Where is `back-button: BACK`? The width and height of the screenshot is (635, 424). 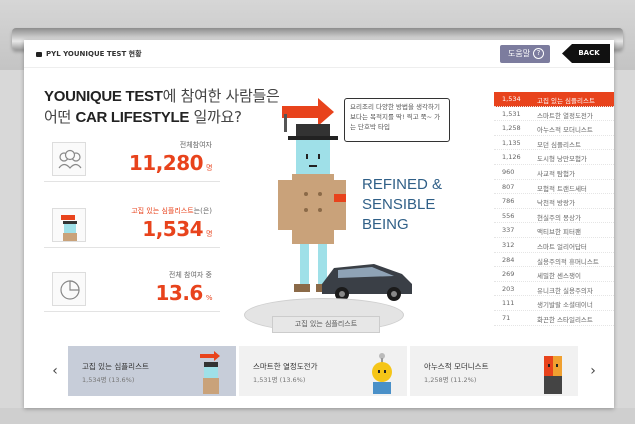
back-button: BACK is located at coordinates (586, 53).